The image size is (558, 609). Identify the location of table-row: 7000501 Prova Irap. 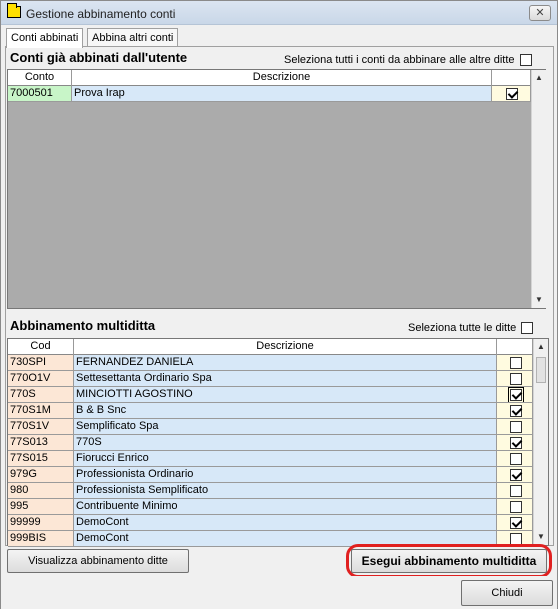
(269, 94).